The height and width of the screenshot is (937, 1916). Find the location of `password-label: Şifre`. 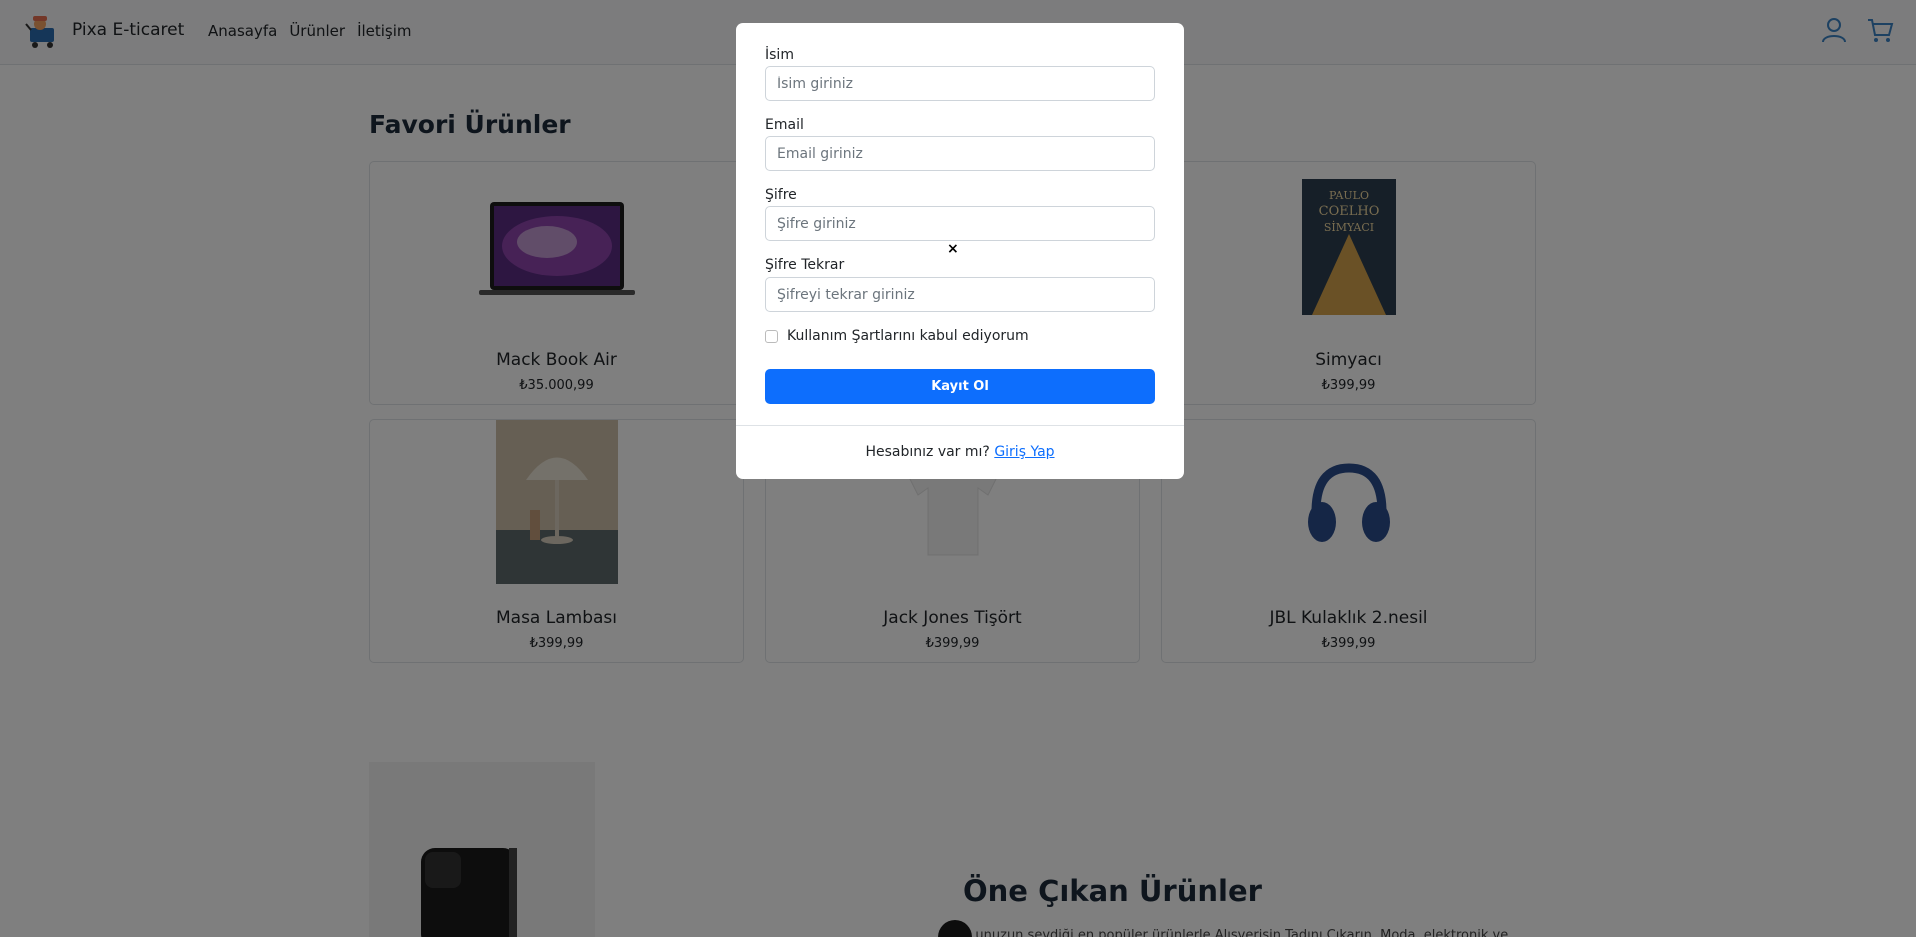

password-label: Şifre is located at coordinates (781, 195).